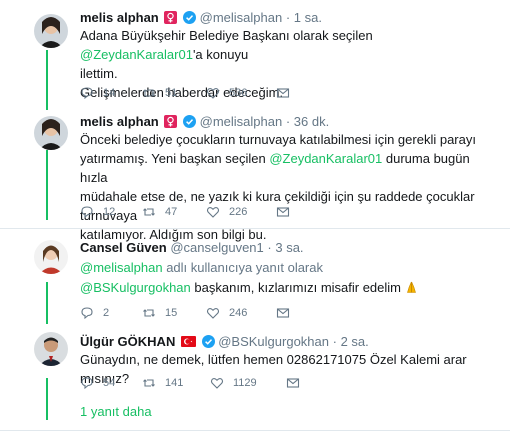 This screenshot has width=510, height=442. What do you see at coordinates (109, 212) in the screenshot?
I see `reply-count: 12` at bounding box center [109, 212].